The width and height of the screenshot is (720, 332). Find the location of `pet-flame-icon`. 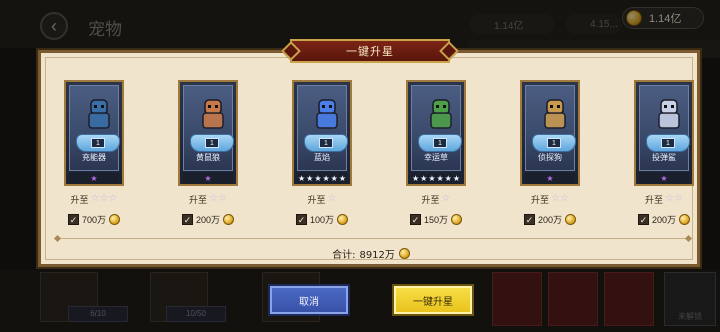

pet-flame-icon is located at coordinates (327, 114).